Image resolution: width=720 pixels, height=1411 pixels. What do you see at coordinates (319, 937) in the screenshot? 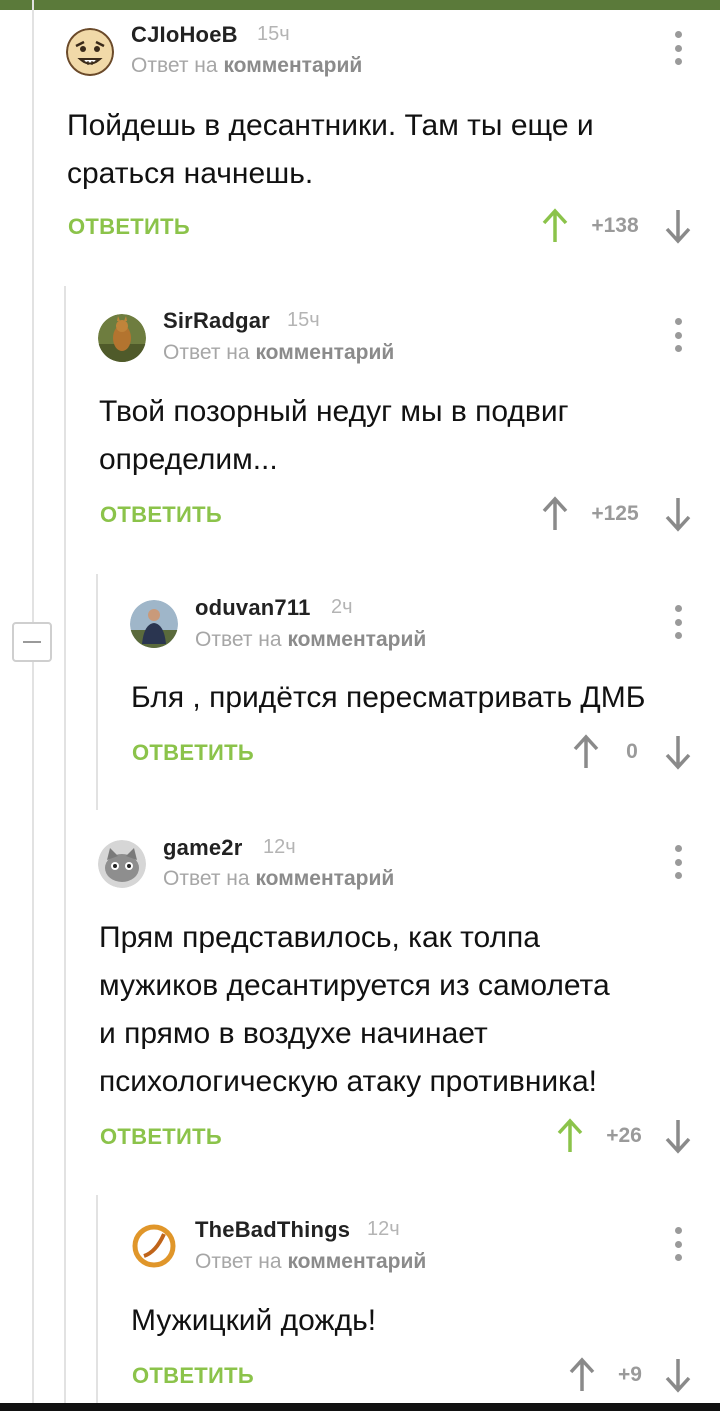
I see `comment-text-line: Прям представилось, как толпа` at bounding box center [319, 937].